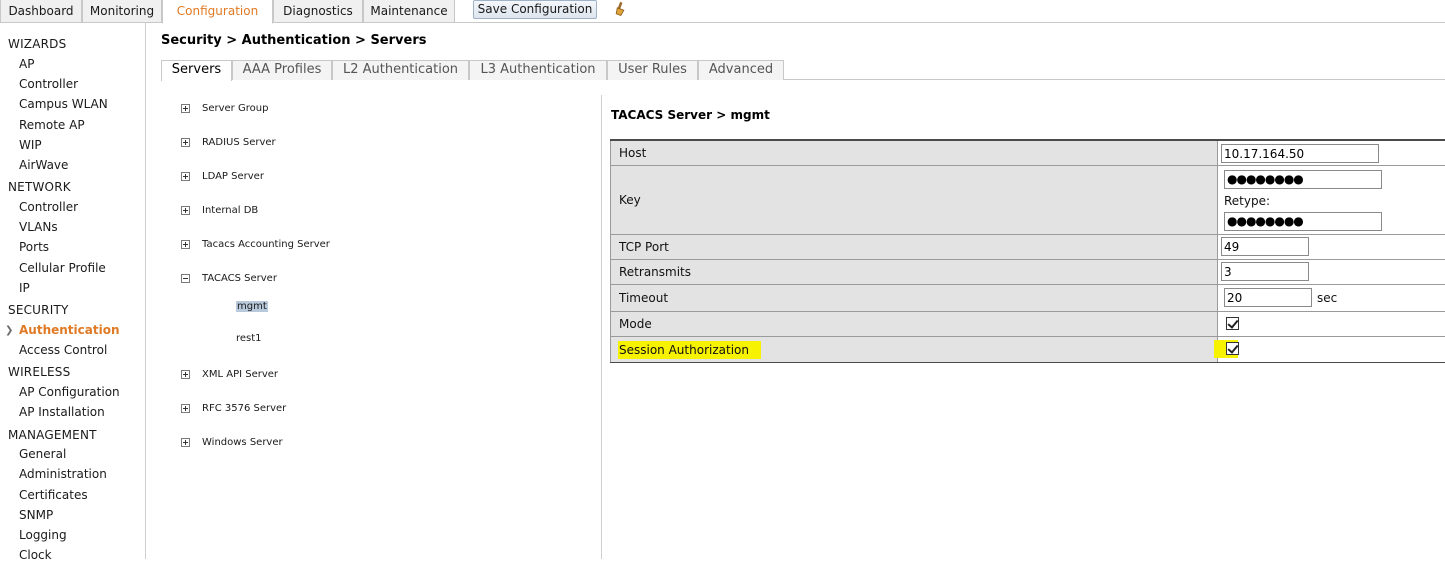 The height and width of the screenshot is (562, 1445). I want to click on sidebar-item-wizard-ap: AP, so click(26, 64).